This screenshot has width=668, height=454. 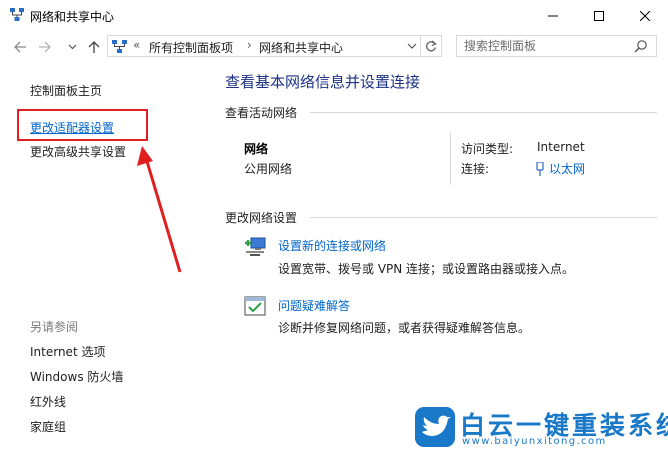 What do you see at coordinates (540, 428) in the screenshot?
I see `watermark: 白云一键重装系统 www.baiyunxitong.com` at bounding box center [540, 428].